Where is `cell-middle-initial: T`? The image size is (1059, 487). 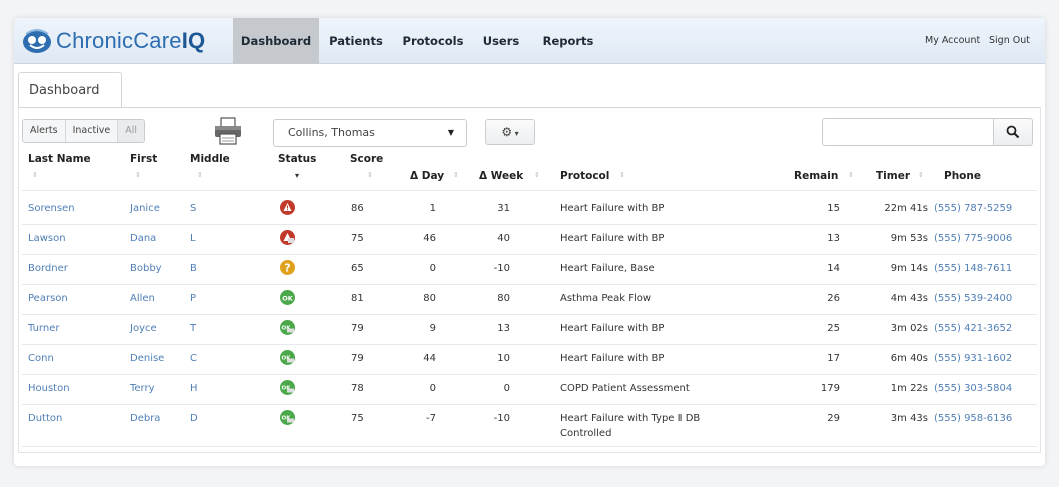 cell-middle-initial: T is located at coordinates (193, 328).